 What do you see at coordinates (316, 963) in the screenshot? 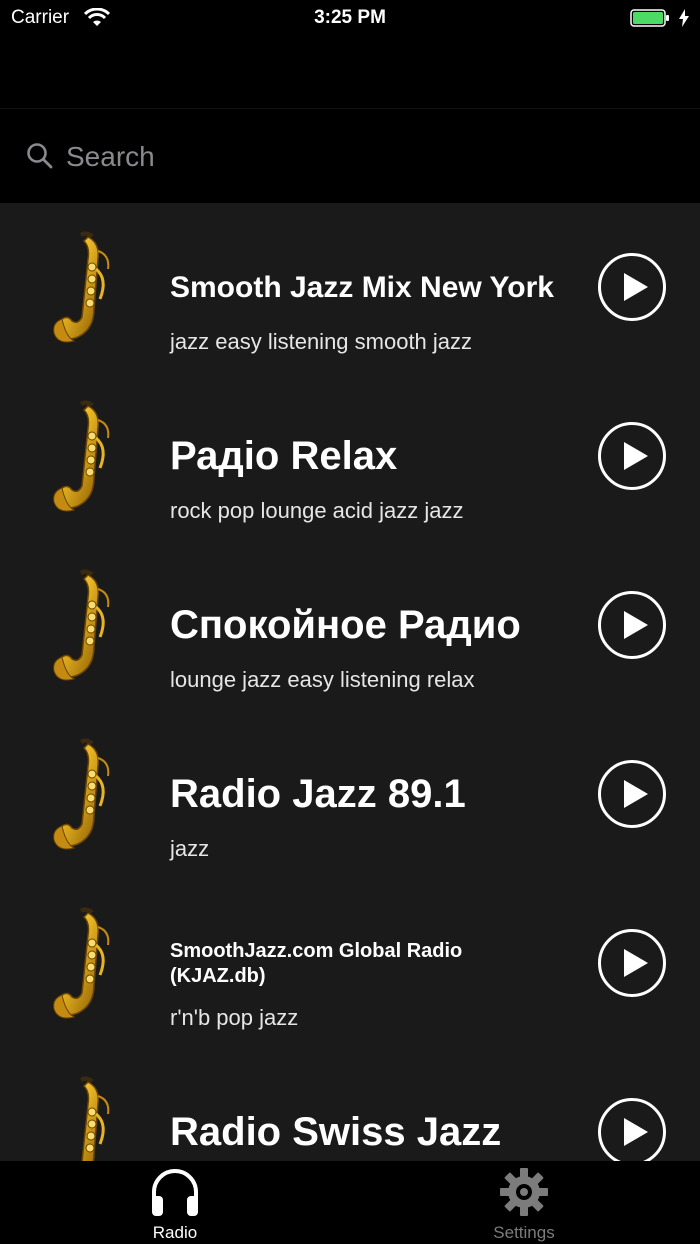
I see `station-name: SmoothJazz.com Global Radio (KJAZ.db)` at bounding box center [316, 963].